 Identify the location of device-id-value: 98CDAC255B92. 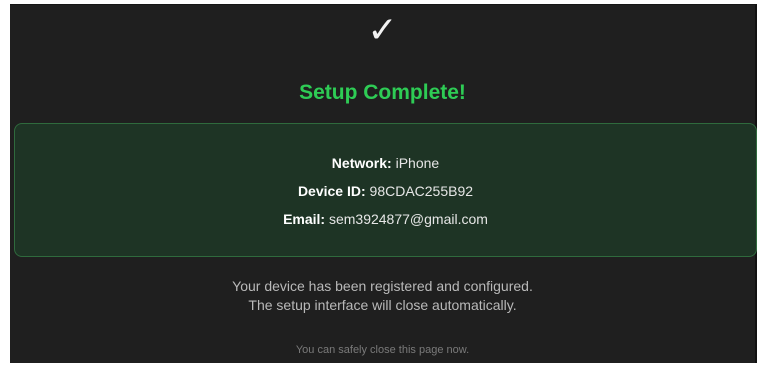
(421, 191).